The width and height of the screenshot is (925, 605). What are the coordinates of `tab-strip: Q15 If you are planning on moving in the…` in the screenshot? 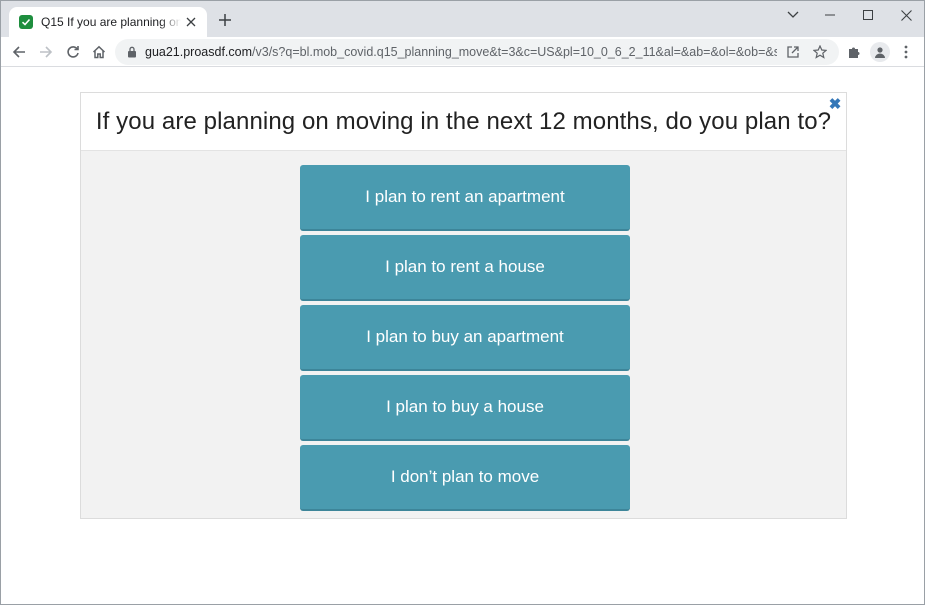 It's located at (462, 19).